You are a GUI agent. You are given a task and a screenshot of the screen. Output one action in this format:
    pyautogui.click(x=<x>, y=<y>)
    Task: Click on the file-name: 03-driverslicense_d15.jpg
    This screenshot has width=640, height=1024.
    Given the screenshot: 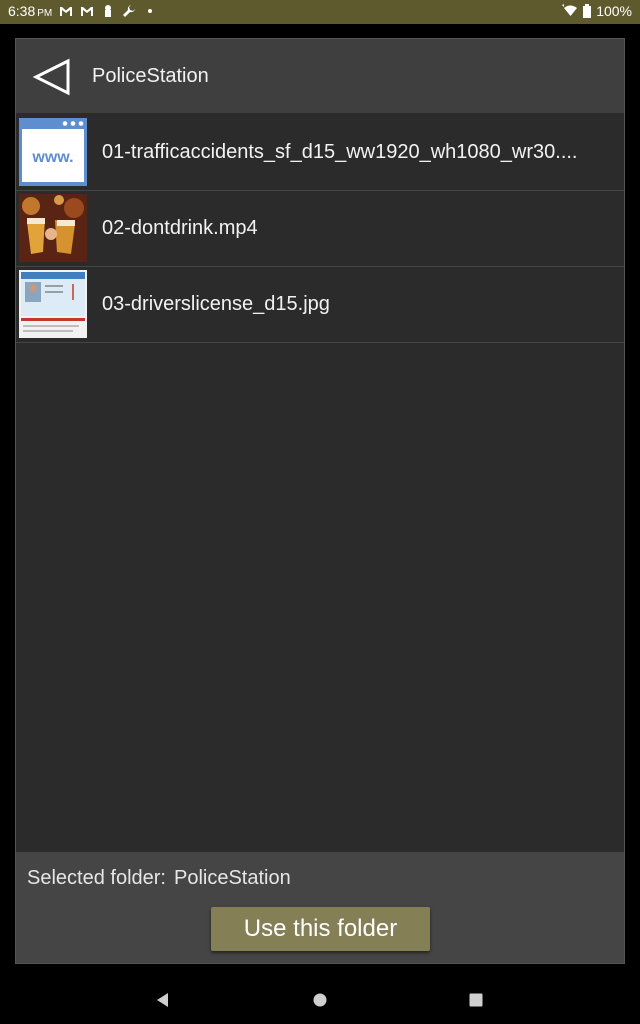 What is the action you would take?
    pyautogui.click(x=216, y=304)
    